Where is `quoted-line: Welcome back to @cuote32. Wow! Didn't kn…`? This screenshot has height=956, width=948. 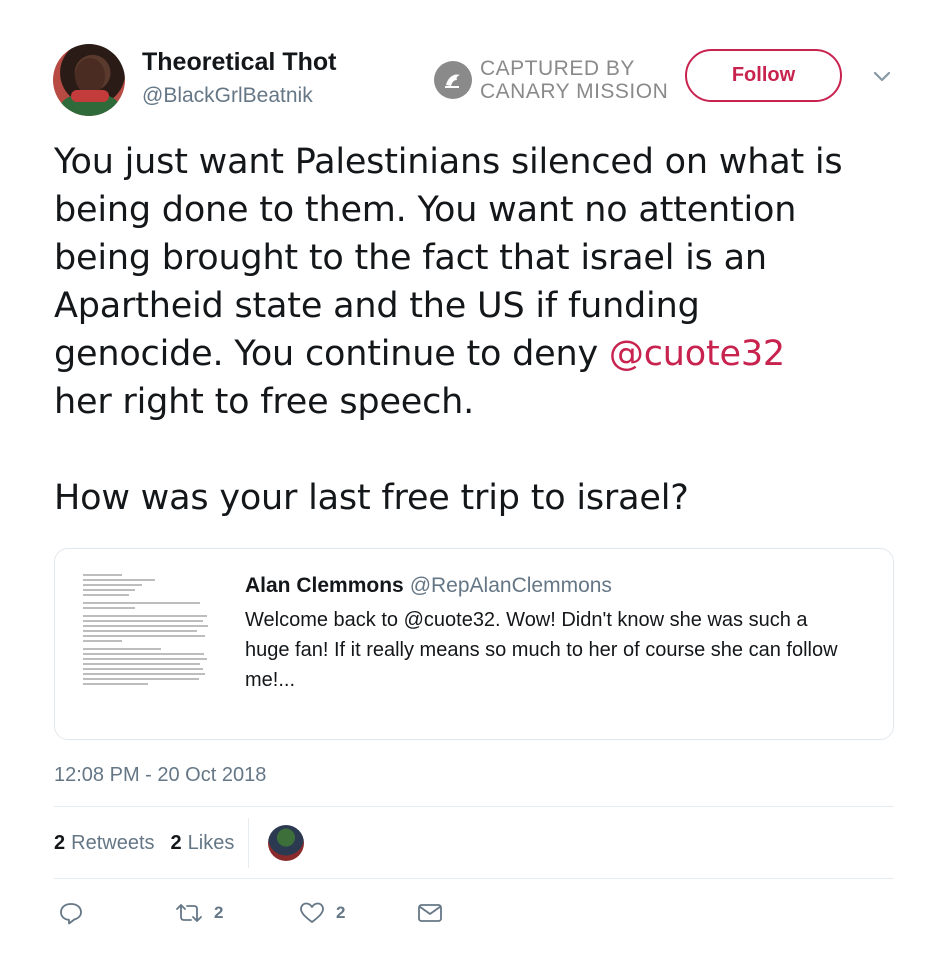 quoted-line: Welcome back to @cuote32. Wow! Didn't kn… is located at coordinates (526, 620).